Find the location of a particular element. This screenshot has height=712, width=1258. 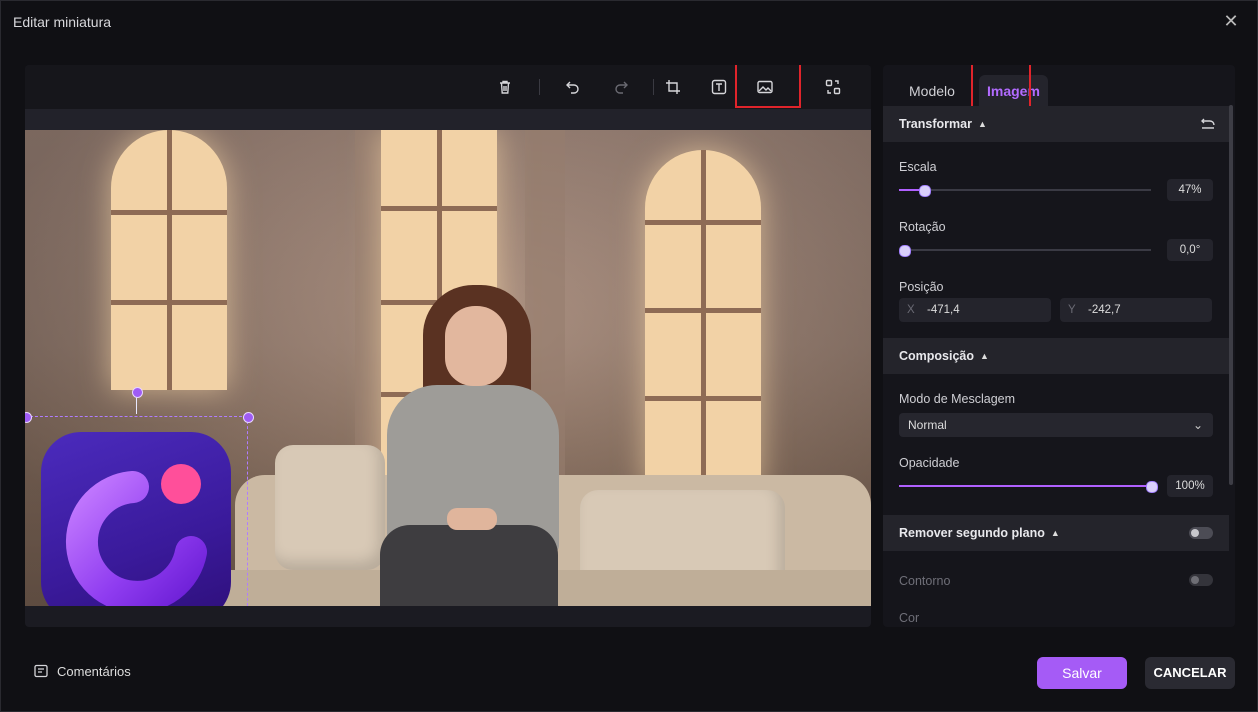

delete-icon is located at coordinates (505, 87).